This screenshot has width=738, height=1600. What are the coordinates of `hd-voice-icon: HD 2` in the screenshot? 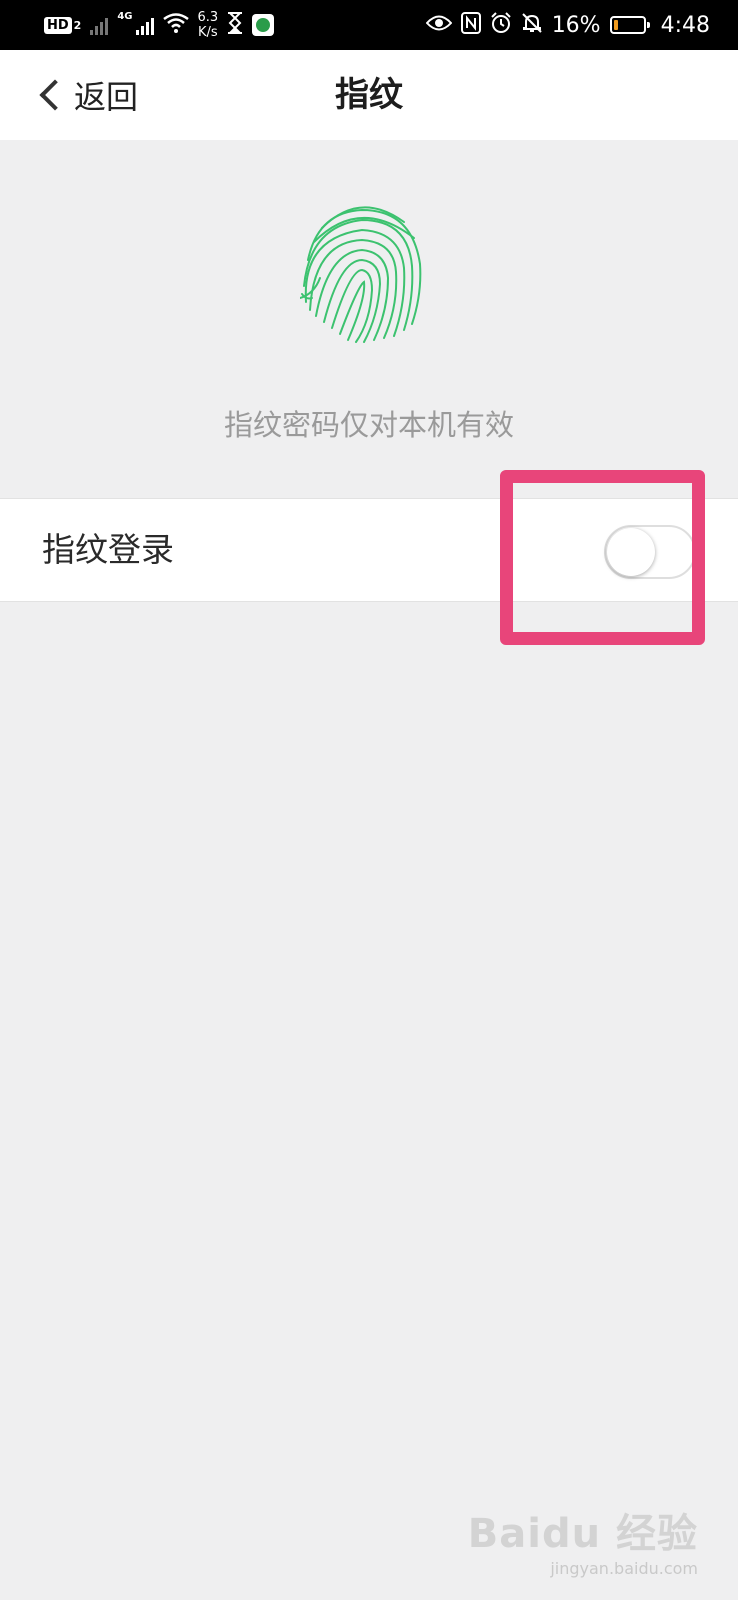 It's located at (63, 25).